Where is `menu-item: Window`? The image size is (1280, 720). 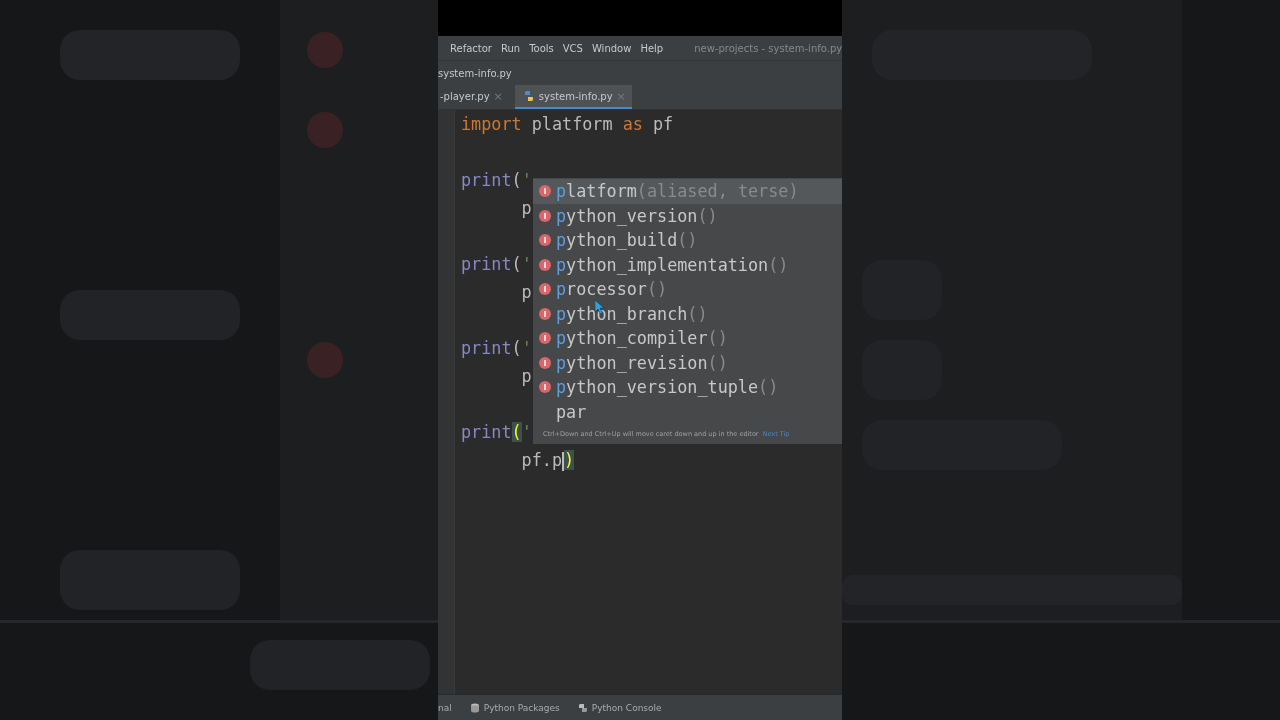
menu-item: Window is located at coordinates (611, 48).